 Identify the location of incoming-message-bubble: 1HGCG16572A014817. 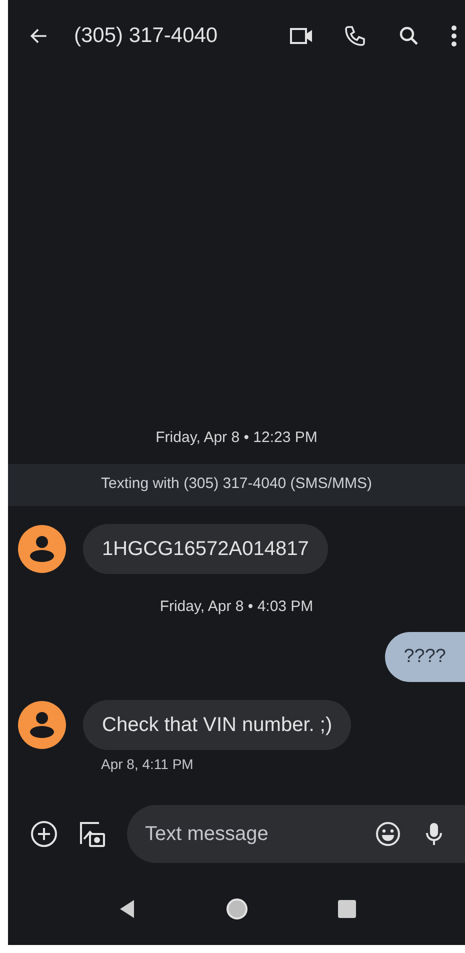
(205, 549).